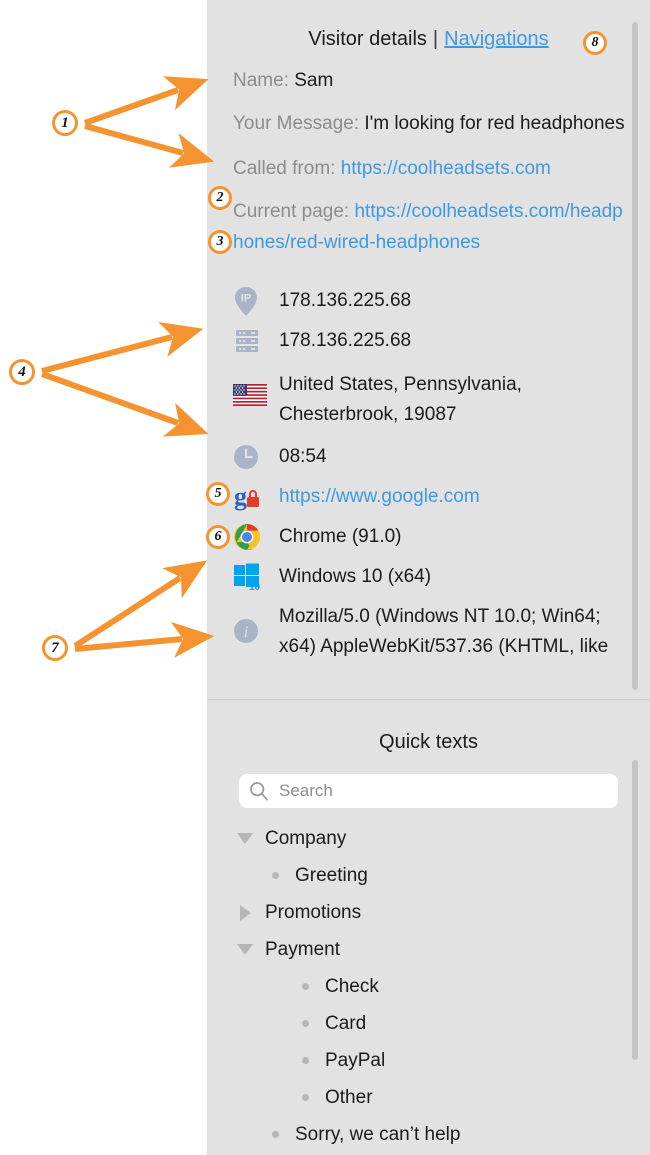 The image size is (650, 1155). I want to click on google-lock-icon: g, so click(256, 497).